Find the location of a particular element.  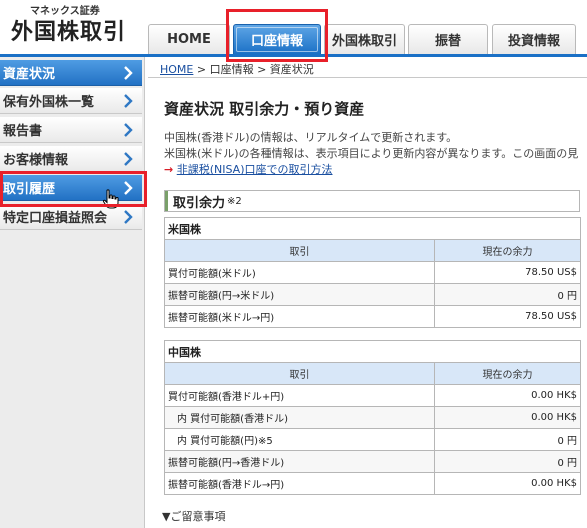

row-label: 振替可能額(円→香港ドル) is located at coordinates (299, 461).